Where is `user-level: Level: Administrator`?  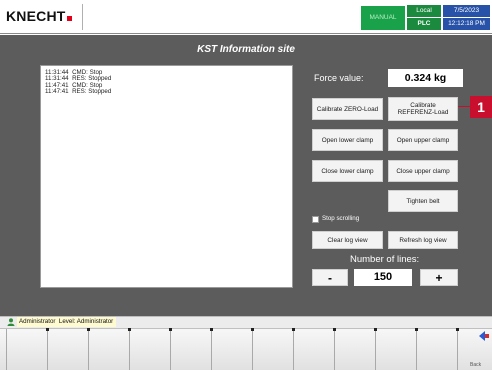
user-level: Level: Administrator is located at coordinates (86, 321).